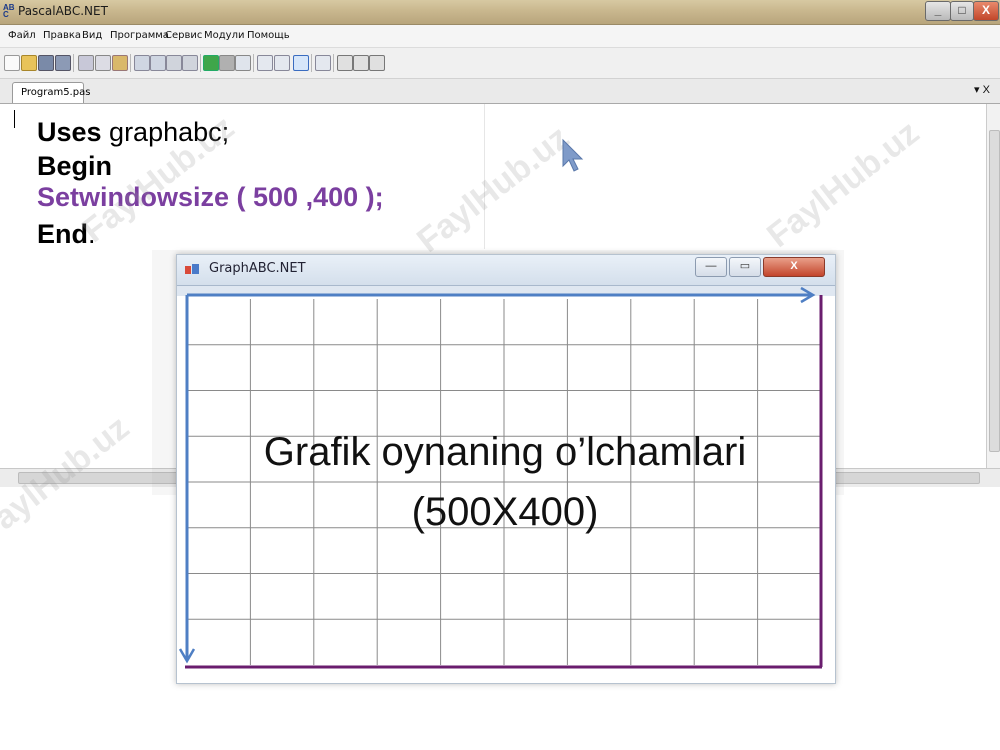  What do you see at coordinates (938, 11) in the screenshot?
I see `minimize-button: _` at bounding box center [938, 11].